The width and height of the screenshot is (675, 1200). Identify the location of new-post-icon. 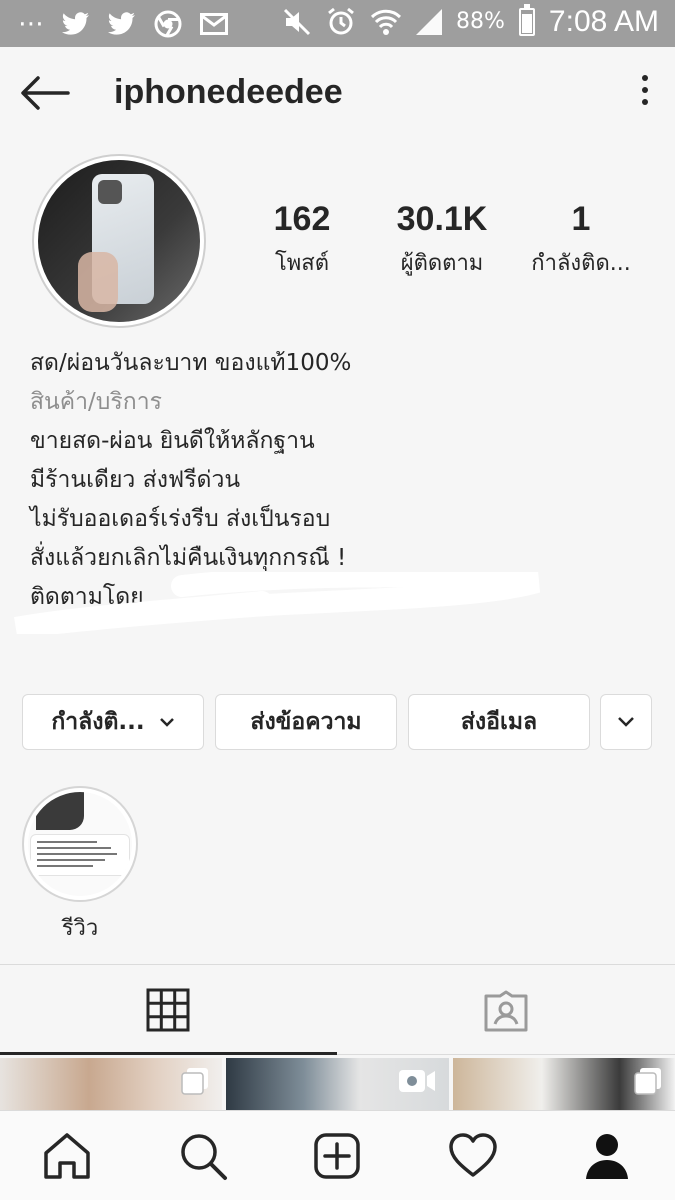
(337, 1156).